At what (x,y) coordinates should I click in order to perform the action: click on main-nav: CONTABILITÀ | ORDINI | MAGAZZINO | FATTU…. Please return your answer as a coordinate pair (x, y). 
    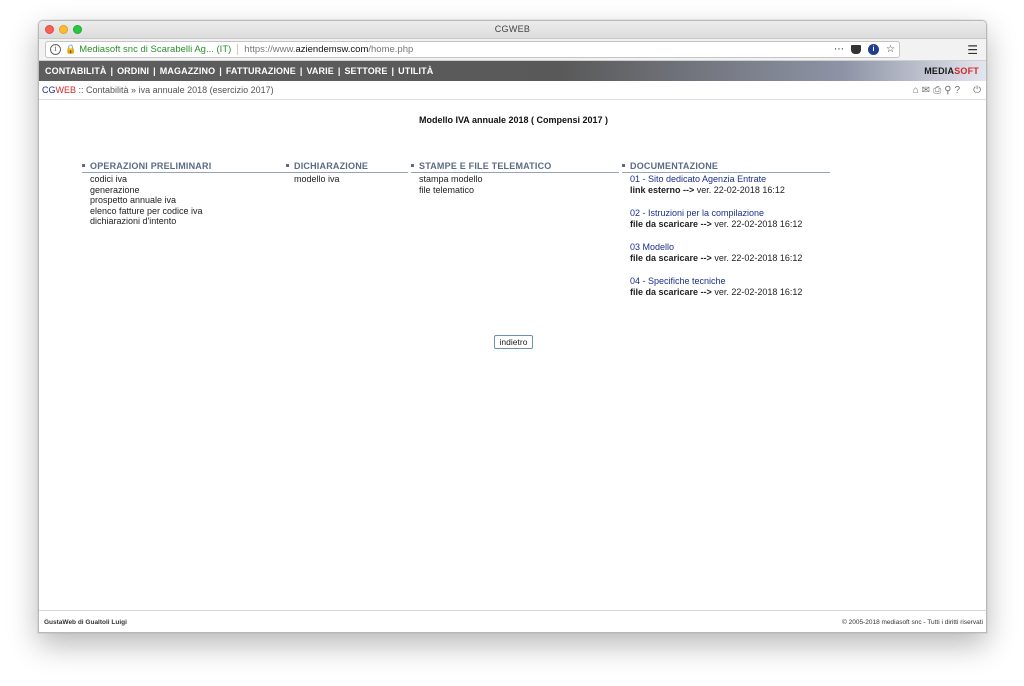
    Looking at the image, I should click on (512, 71).